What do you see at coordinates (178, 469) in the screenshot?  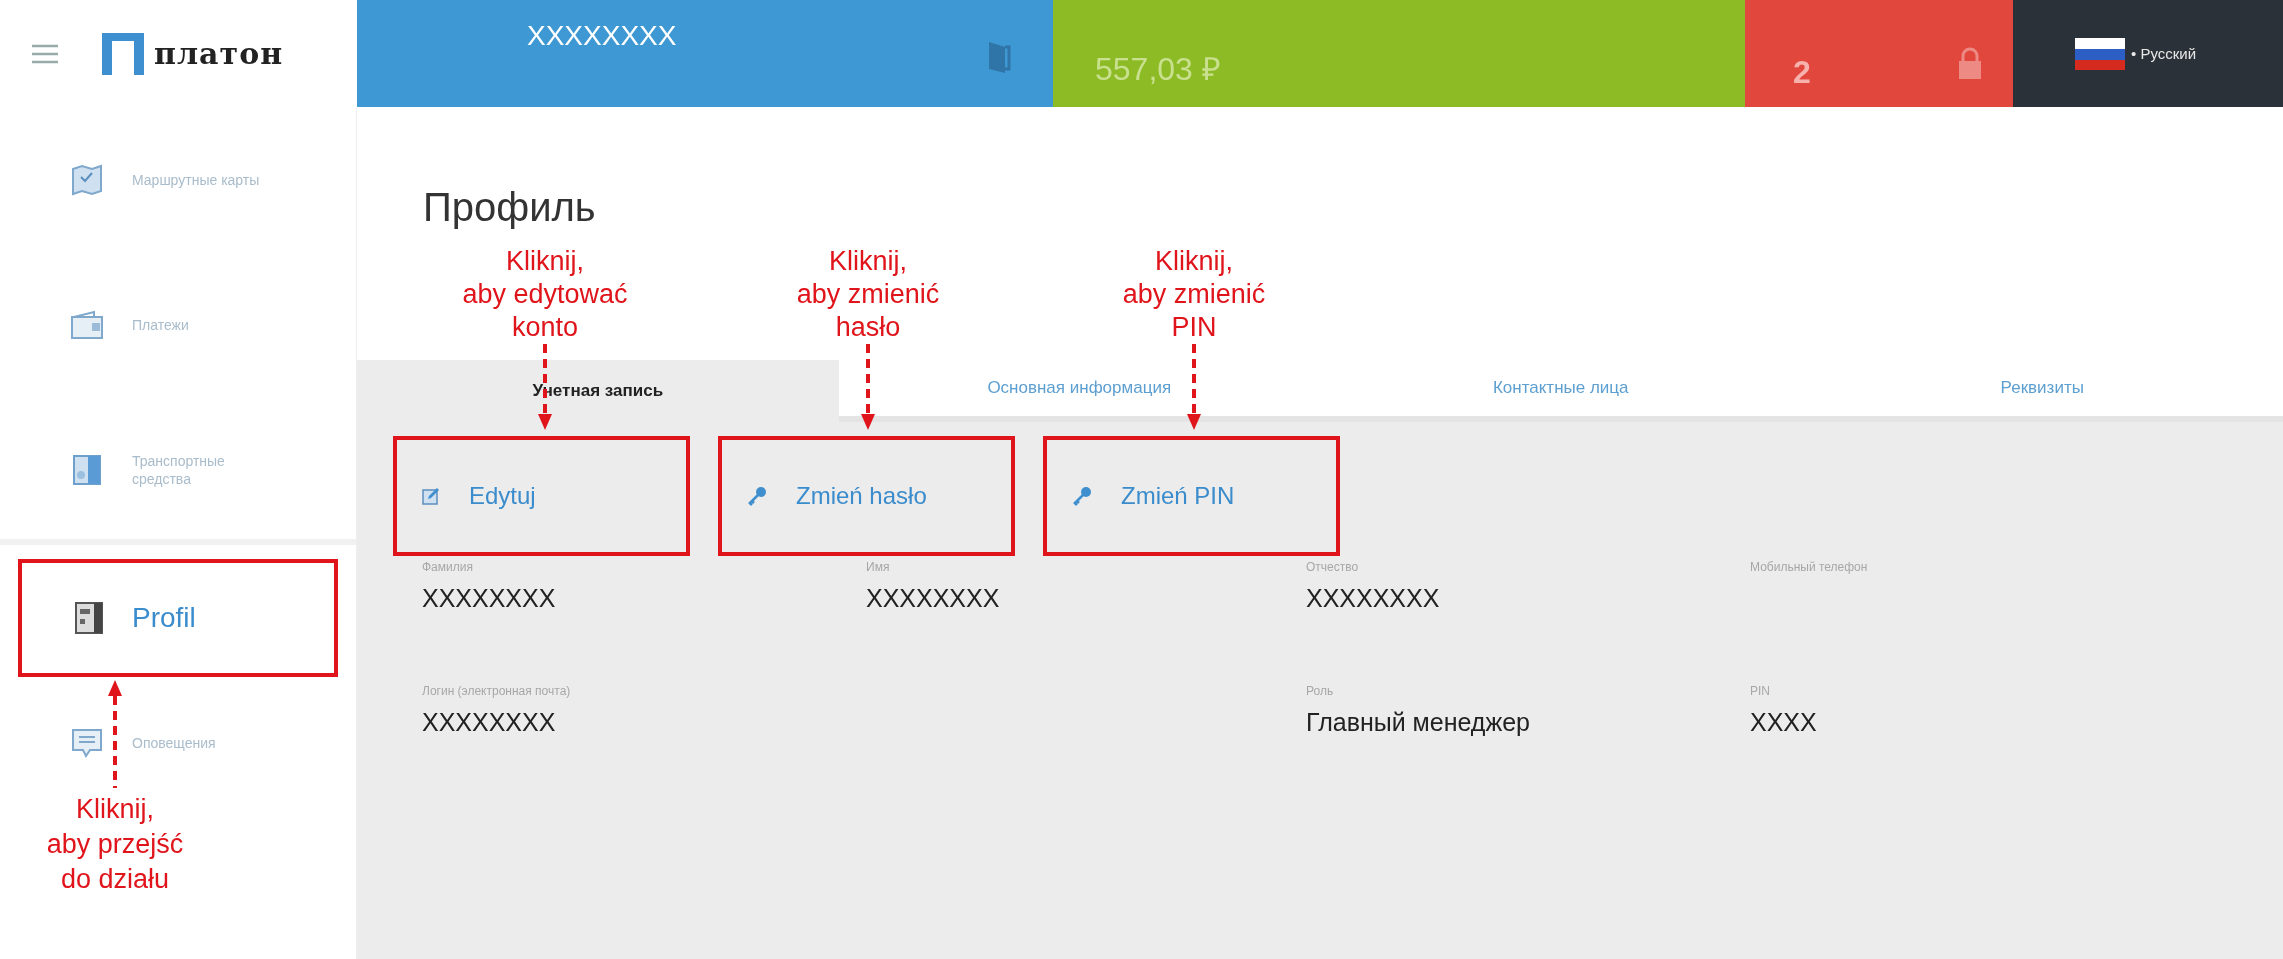 I see `sidebar-item: Транспортные средства` at bounding box center [178, 469].